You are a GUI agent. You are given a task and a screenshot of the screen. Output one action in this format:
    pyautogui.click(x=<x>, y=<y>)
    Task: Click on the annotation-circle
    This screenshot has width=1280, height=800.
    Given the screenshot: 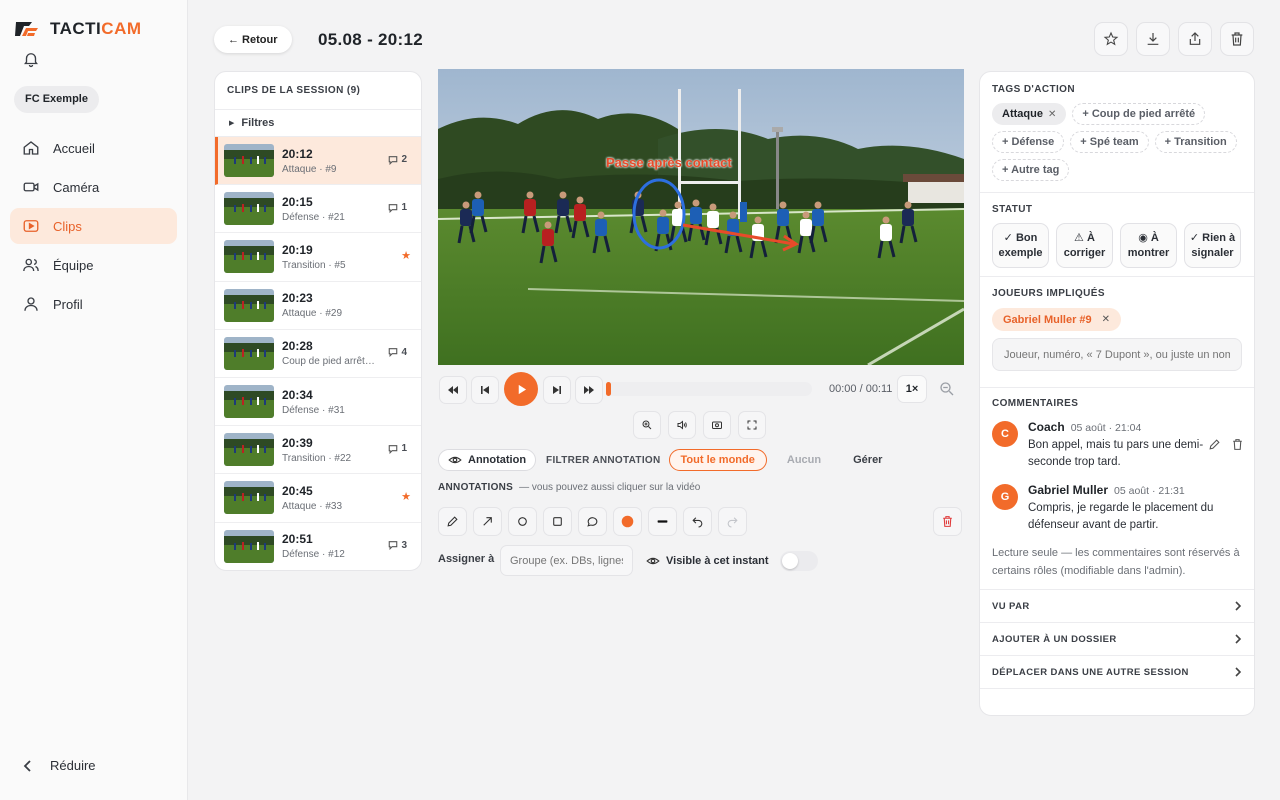 What is the action you would take?
    pyautogui.click(x=659, y=214)
    